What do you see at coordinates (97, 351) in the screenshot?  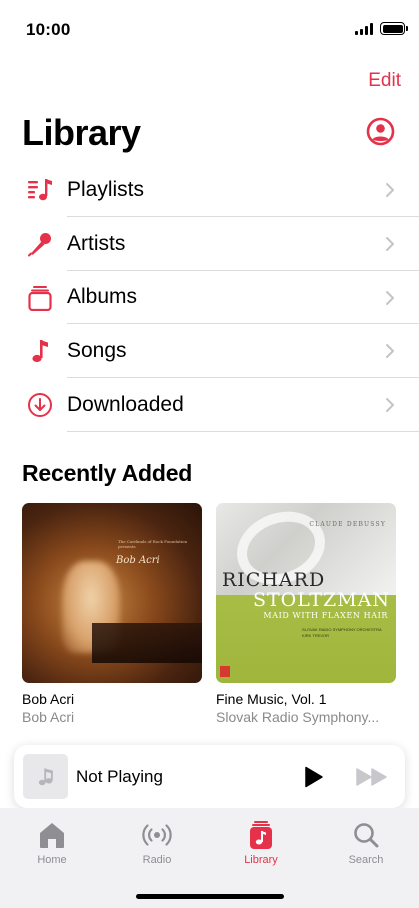 I see `library-row-label: Songs` at bounding box center [97, 351].